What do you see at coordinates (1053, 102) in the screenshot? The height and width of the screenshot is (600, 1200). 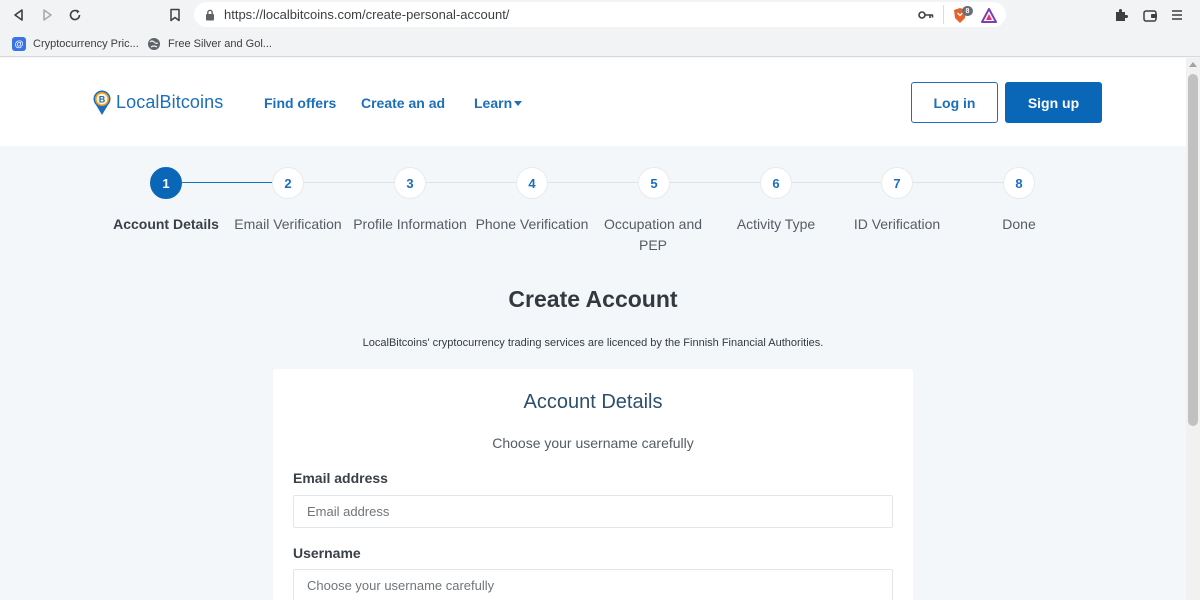 I see `signup-button: Sign up` at bounding box center [1053, 102].